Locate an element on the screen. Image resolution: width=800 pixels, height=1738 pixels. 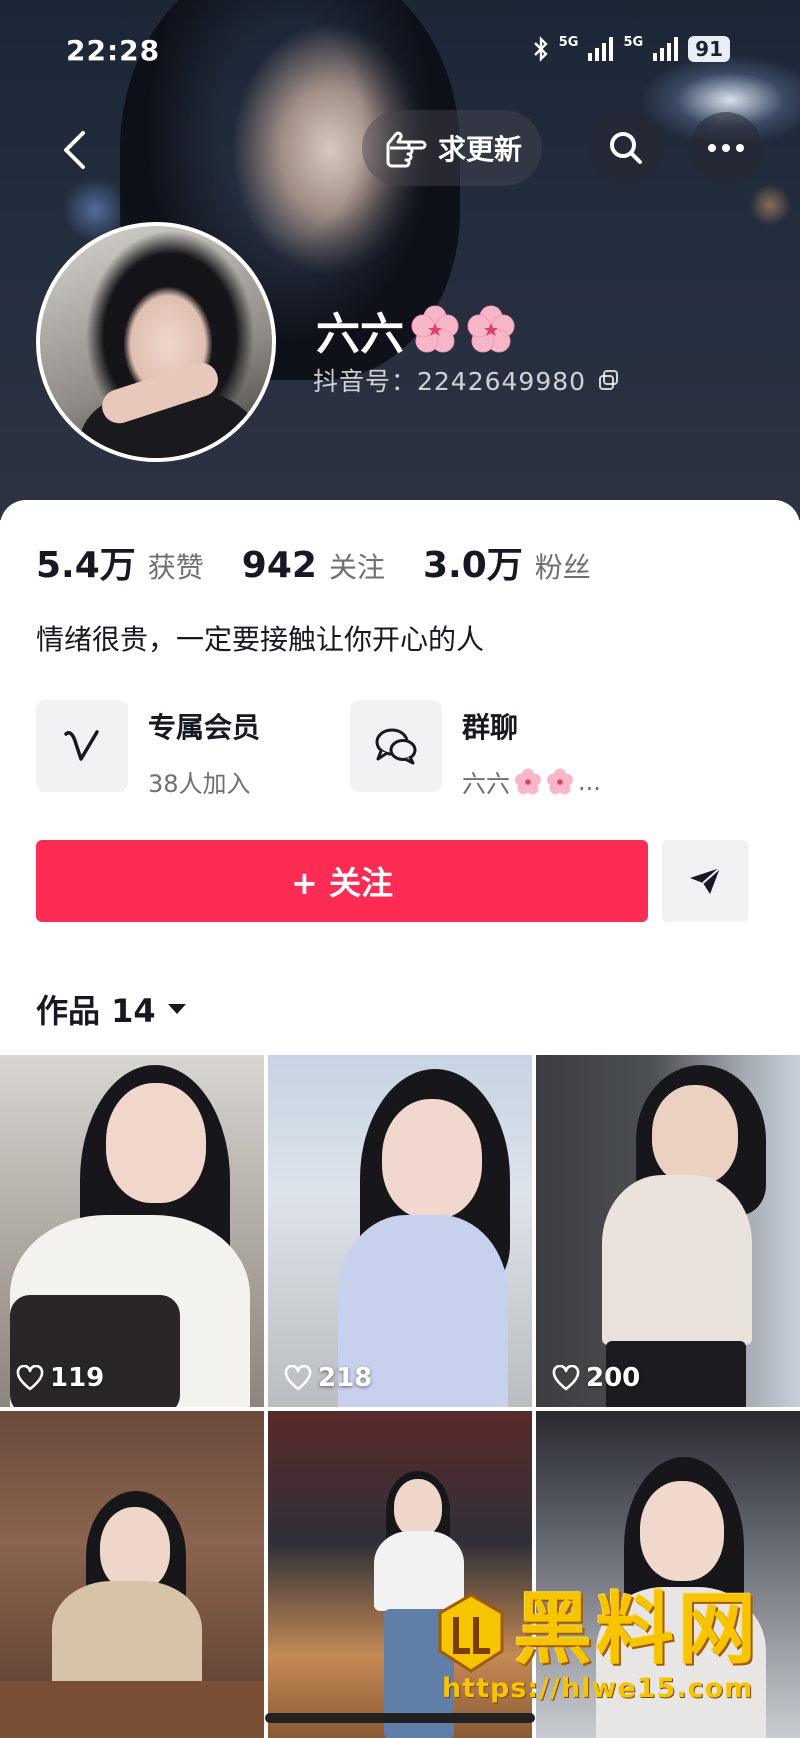
stats-row: 5.4万 获赞 942 关注 3.0万 粉丝 is located at coordinates (332, 562).